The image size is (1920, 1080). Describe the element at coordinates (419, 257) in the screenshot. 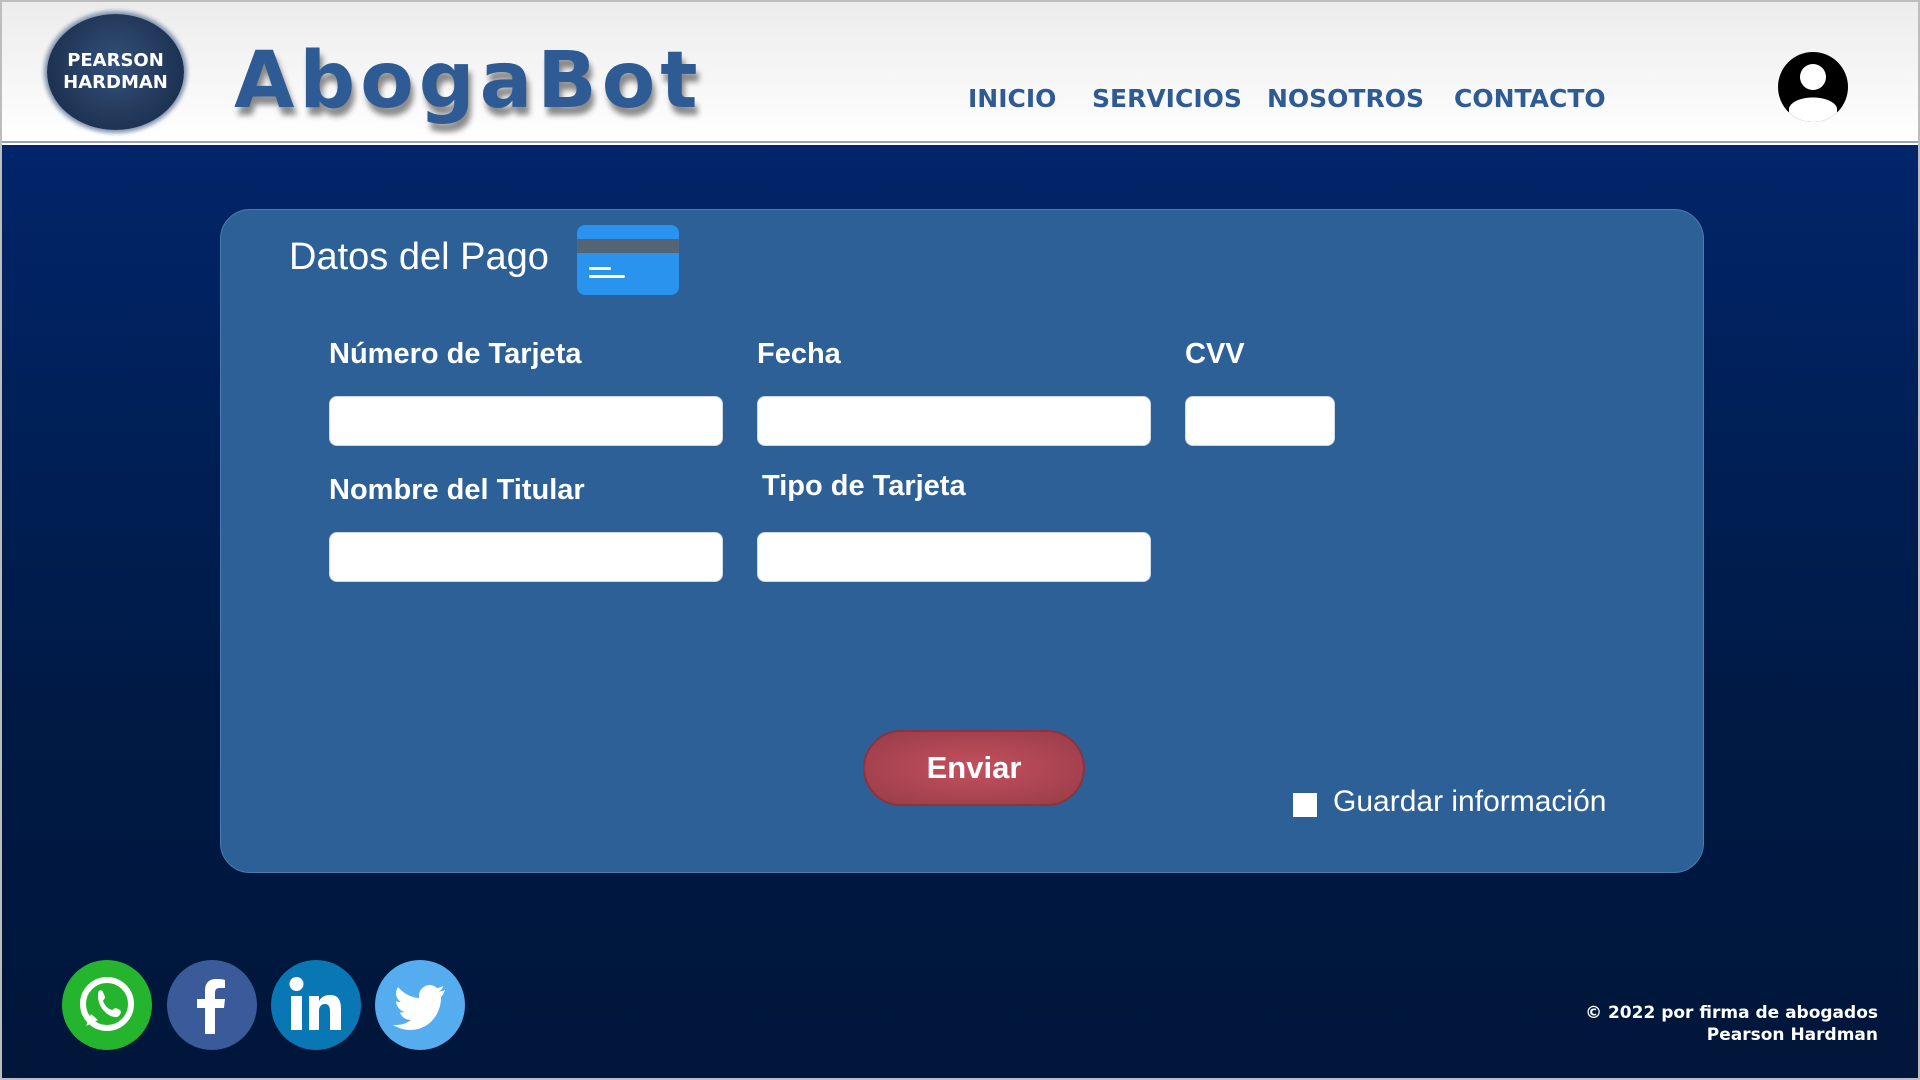

I see `form-title: Datos del Pago` at that location.